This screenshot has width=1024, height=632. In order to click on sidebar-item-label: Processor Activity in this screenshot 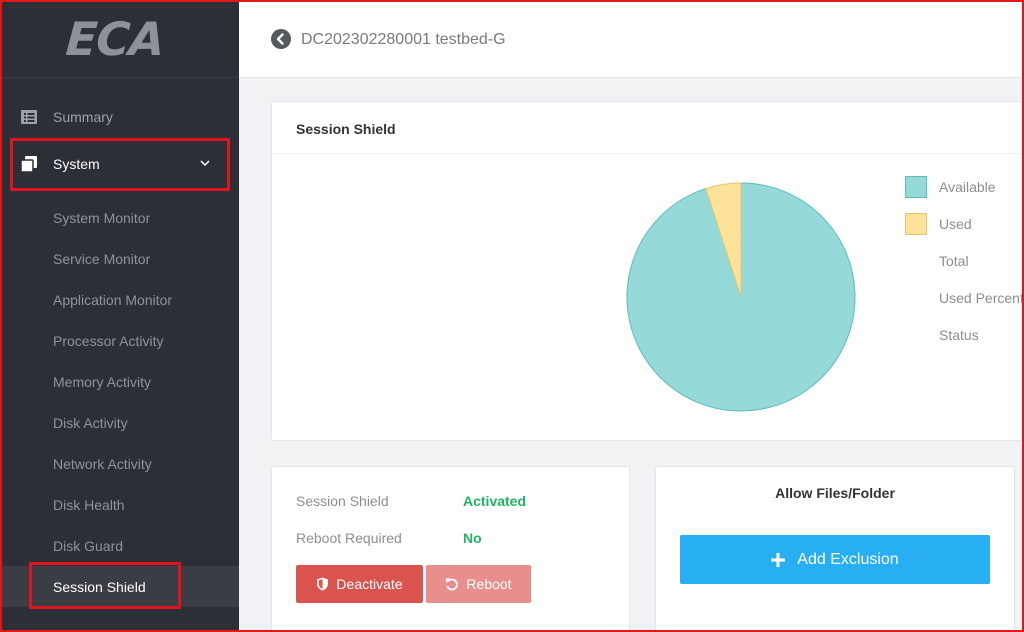, I will do `click(108, 340)`.